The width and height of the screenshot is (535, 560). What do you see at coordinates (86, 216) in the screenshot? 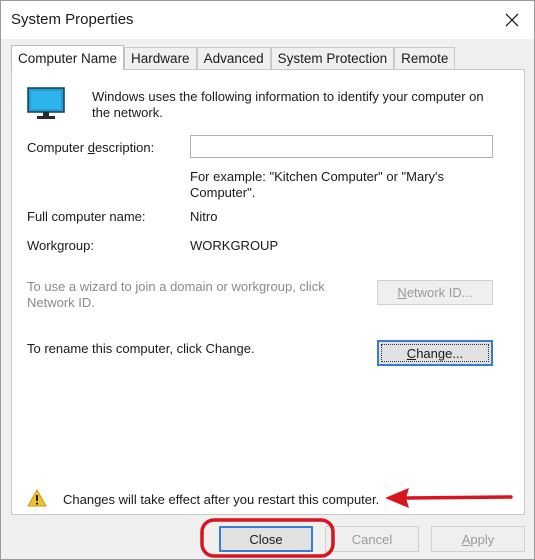
I see `full-name-label: Full computer name:` at bounding box center [86, 216].